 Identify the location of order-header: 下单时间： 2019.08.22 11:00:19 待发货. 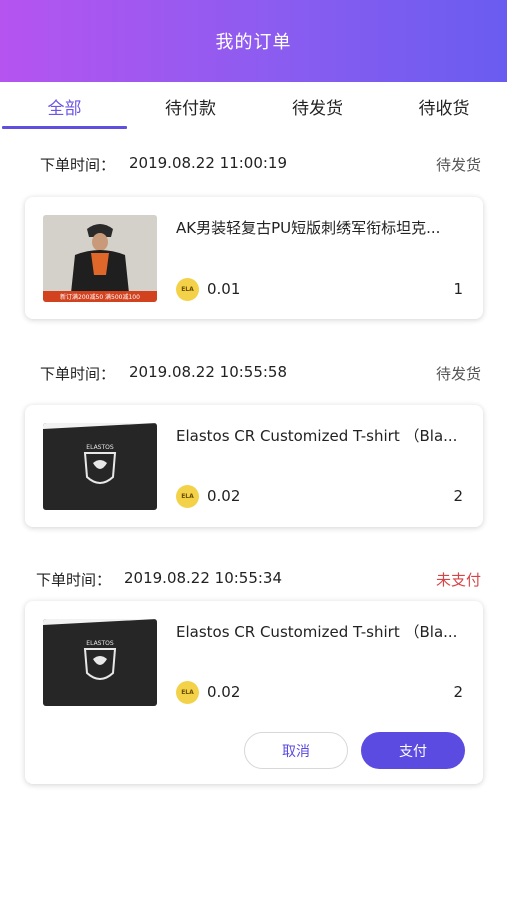
(253, 166).